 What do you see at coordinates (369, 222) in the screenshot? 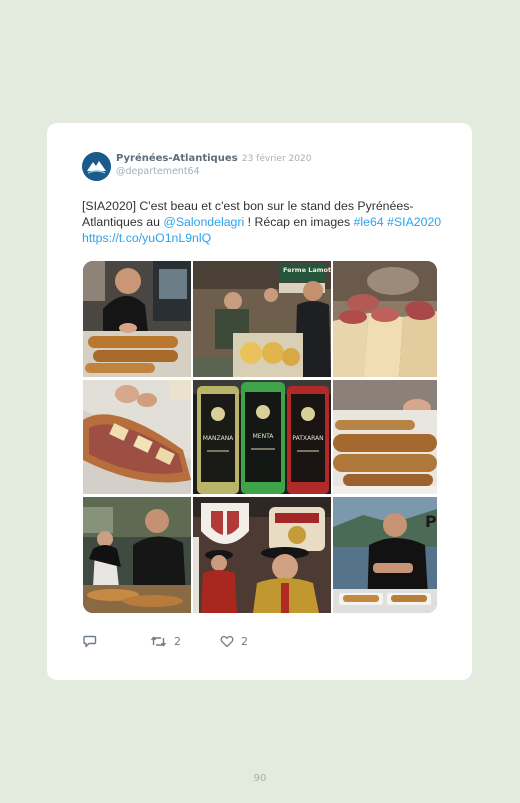
I see `hashtag-link-le64: #le64` at bounding box center [369, 222].